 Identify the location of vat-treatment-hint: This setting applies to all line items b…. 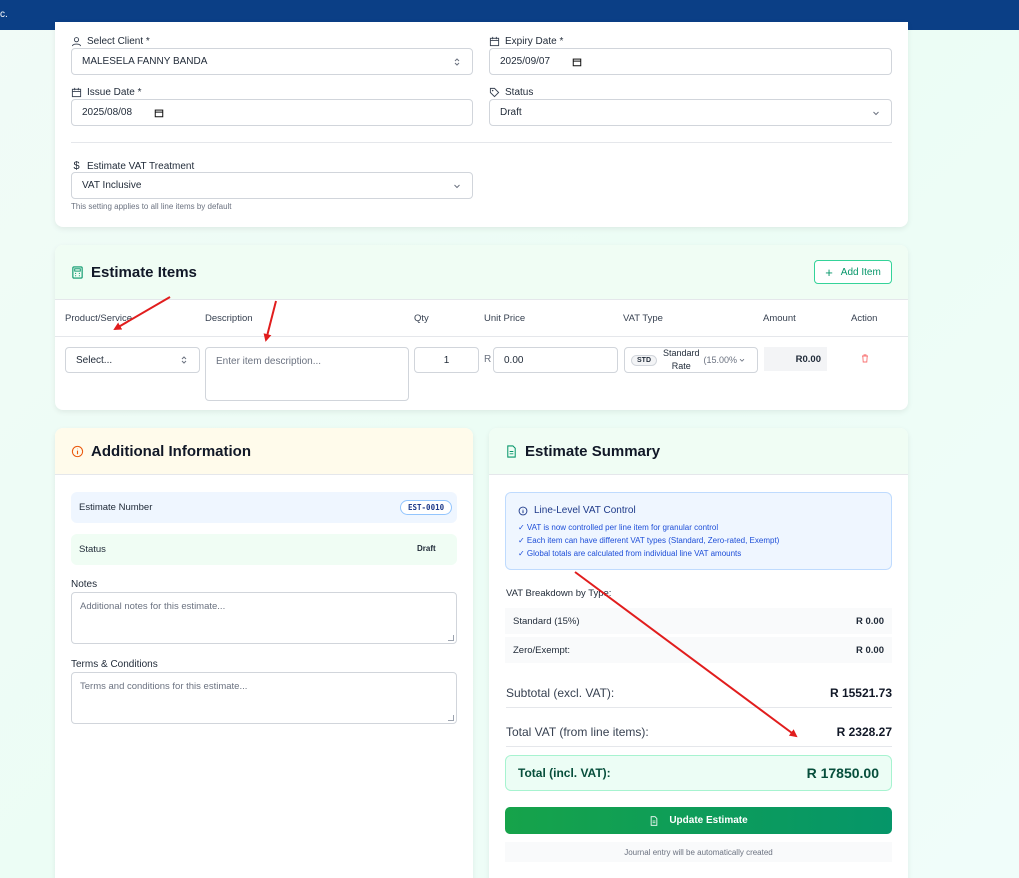
(151, 206).